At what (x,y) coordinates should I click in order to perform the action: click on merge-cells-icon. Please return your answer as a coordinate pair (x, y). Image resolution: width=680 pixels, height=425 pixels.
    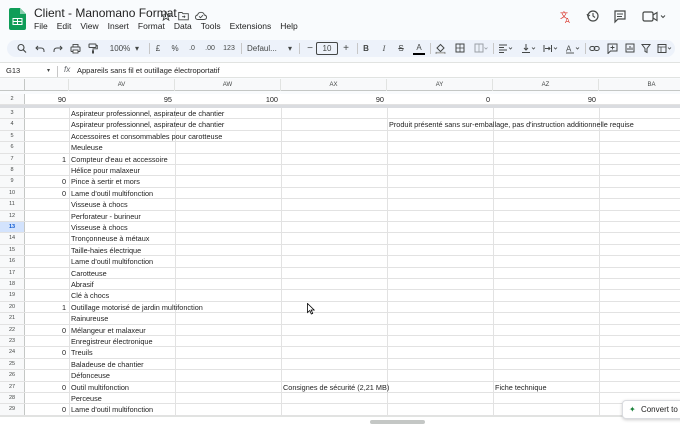
    Looking at the image, I should click on (481, 48).